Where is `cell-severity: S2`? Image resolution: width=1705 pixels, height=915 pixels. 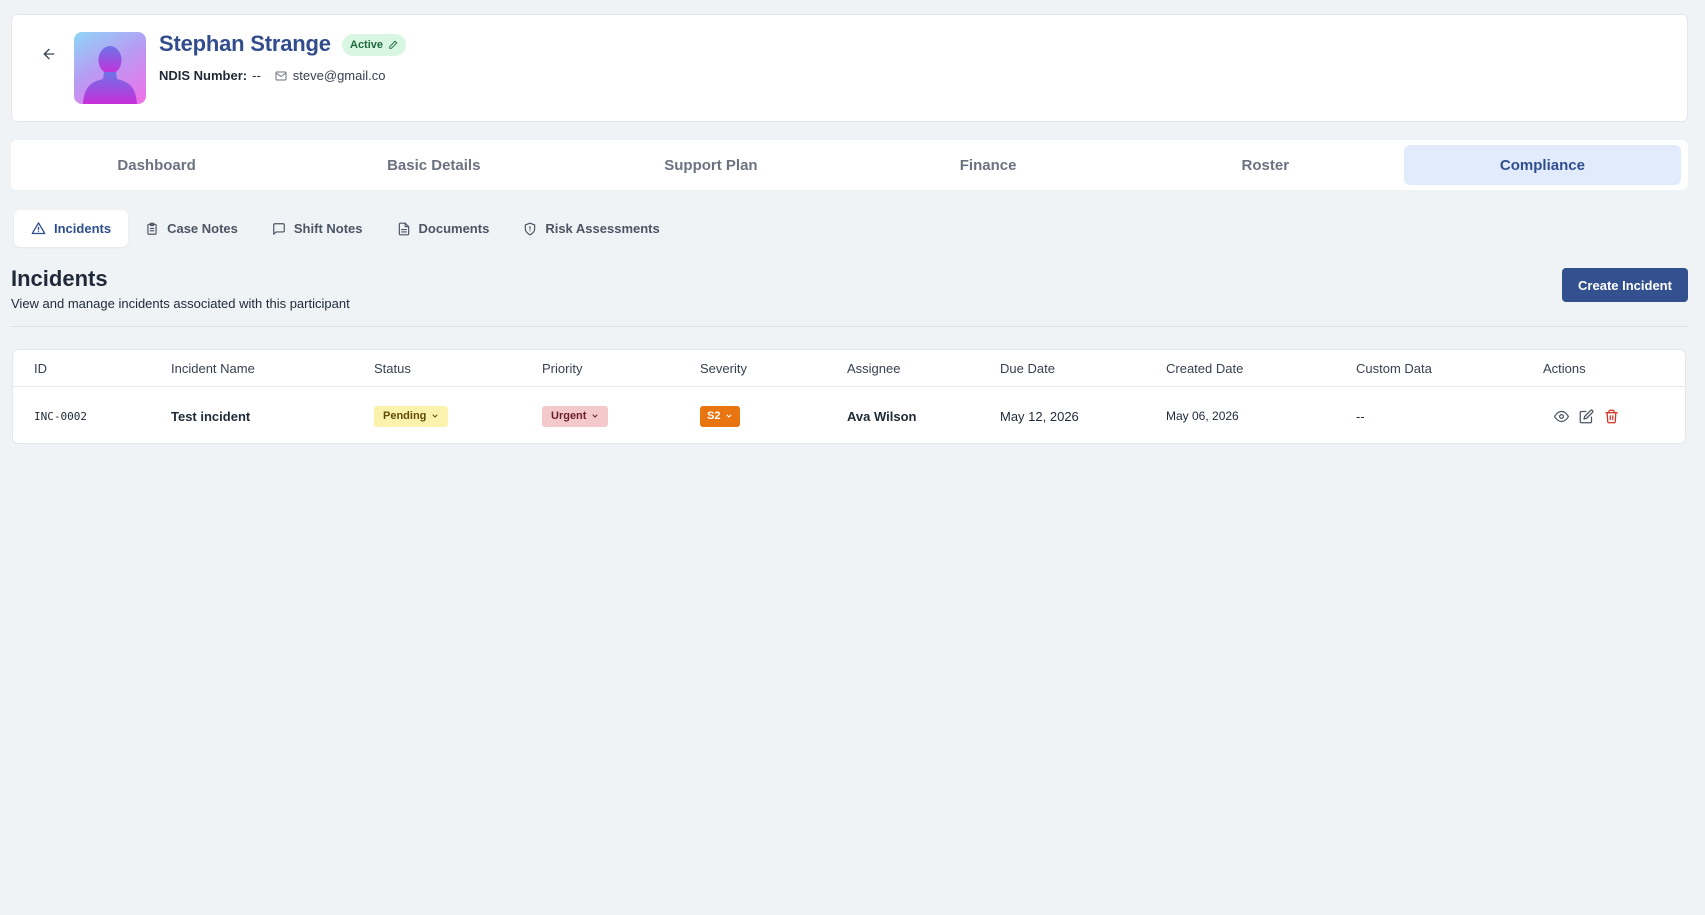
cell-severity: S2 is located at coordinates (720, 416).